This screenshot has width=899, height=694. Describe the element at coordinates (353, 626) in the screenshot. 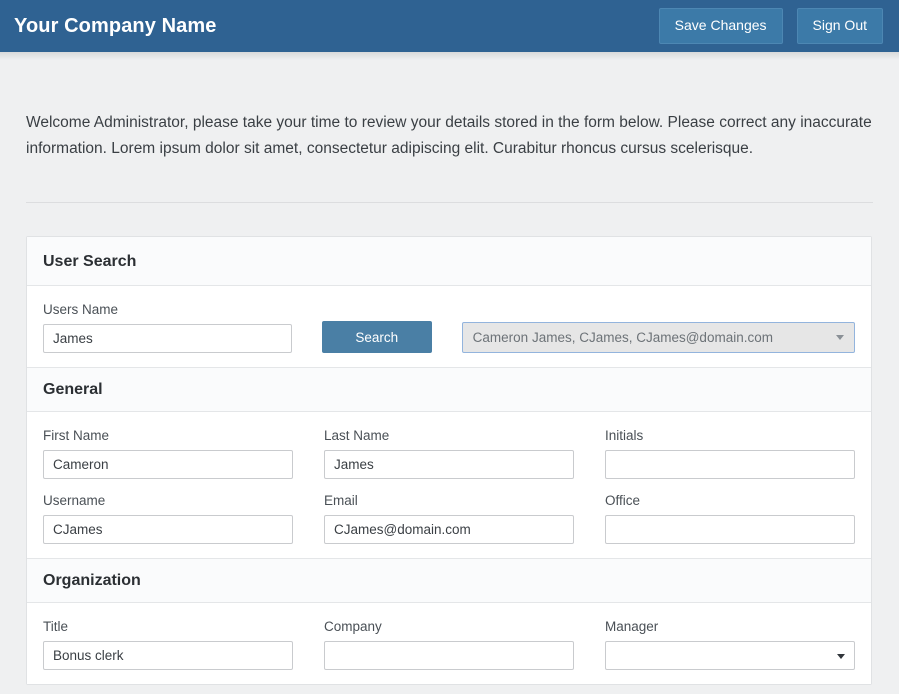

I see `company-label: Company` at that location.